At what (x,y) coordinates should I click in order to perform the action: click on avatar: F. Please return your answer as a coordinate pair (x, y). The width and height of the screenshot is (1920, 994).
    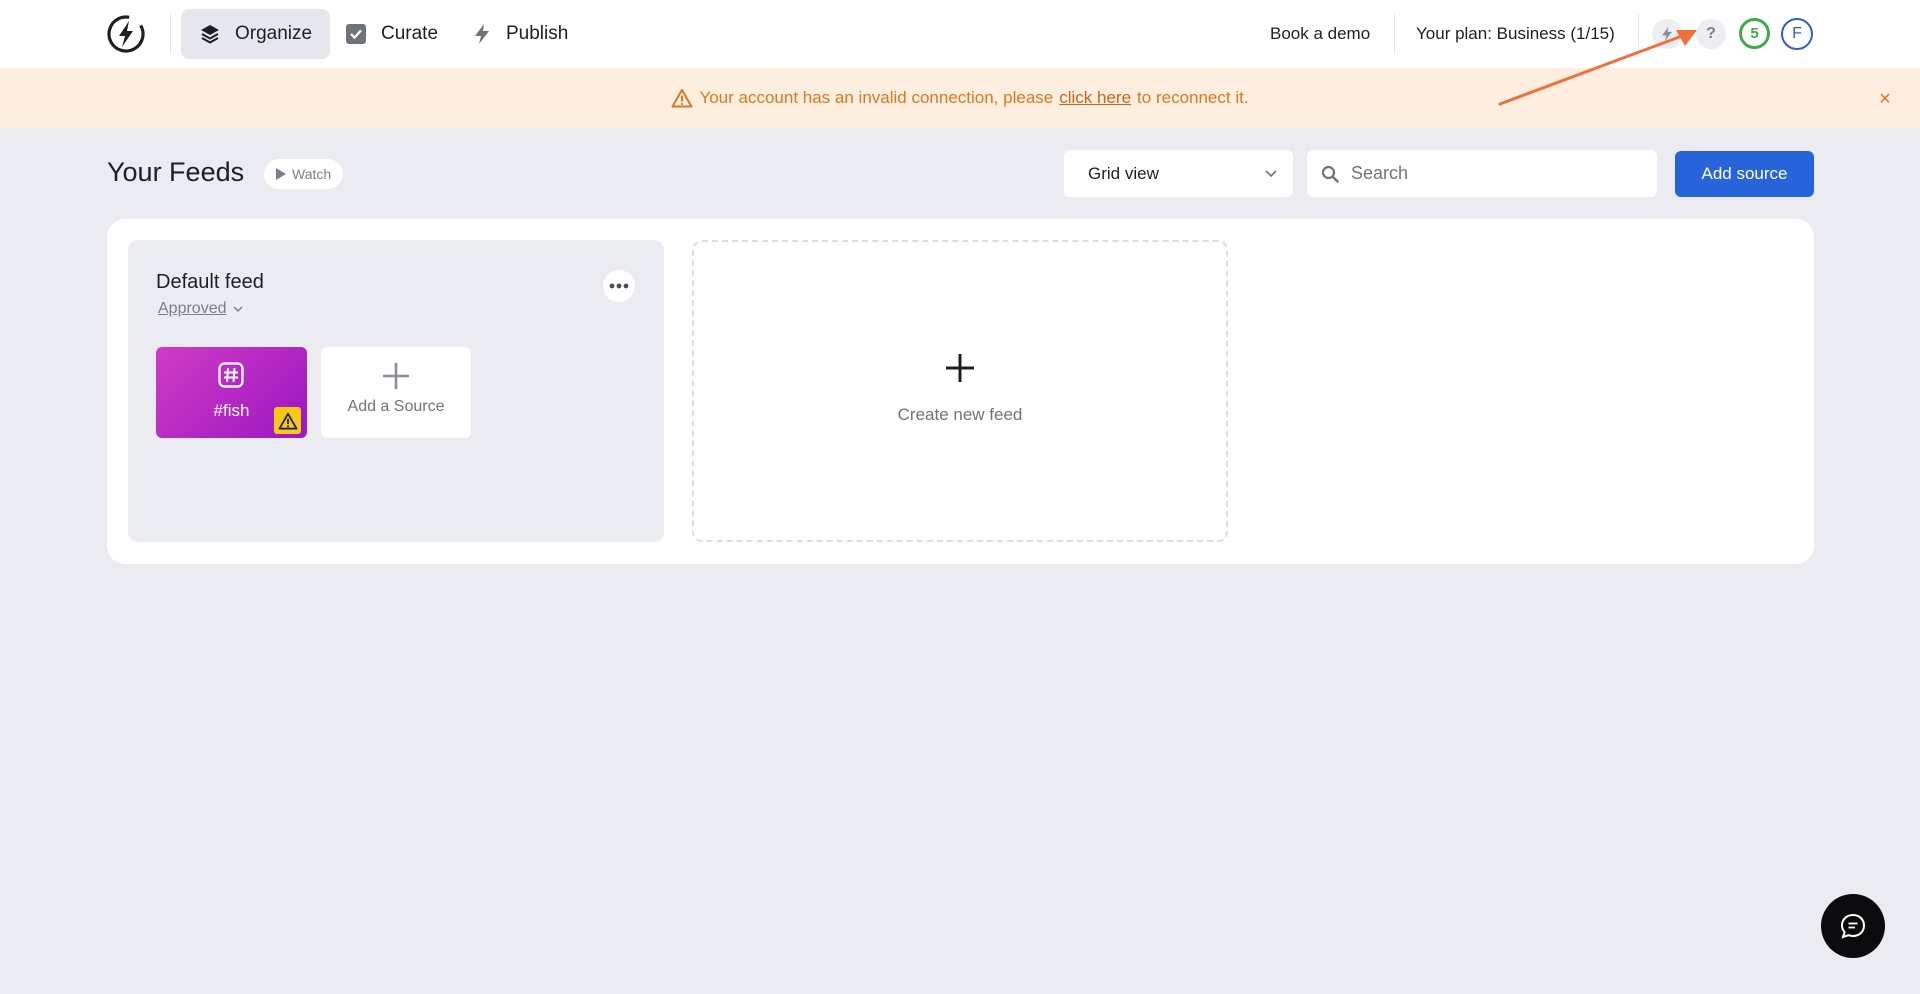
    Looking at the image, I should click on (1797, 34).